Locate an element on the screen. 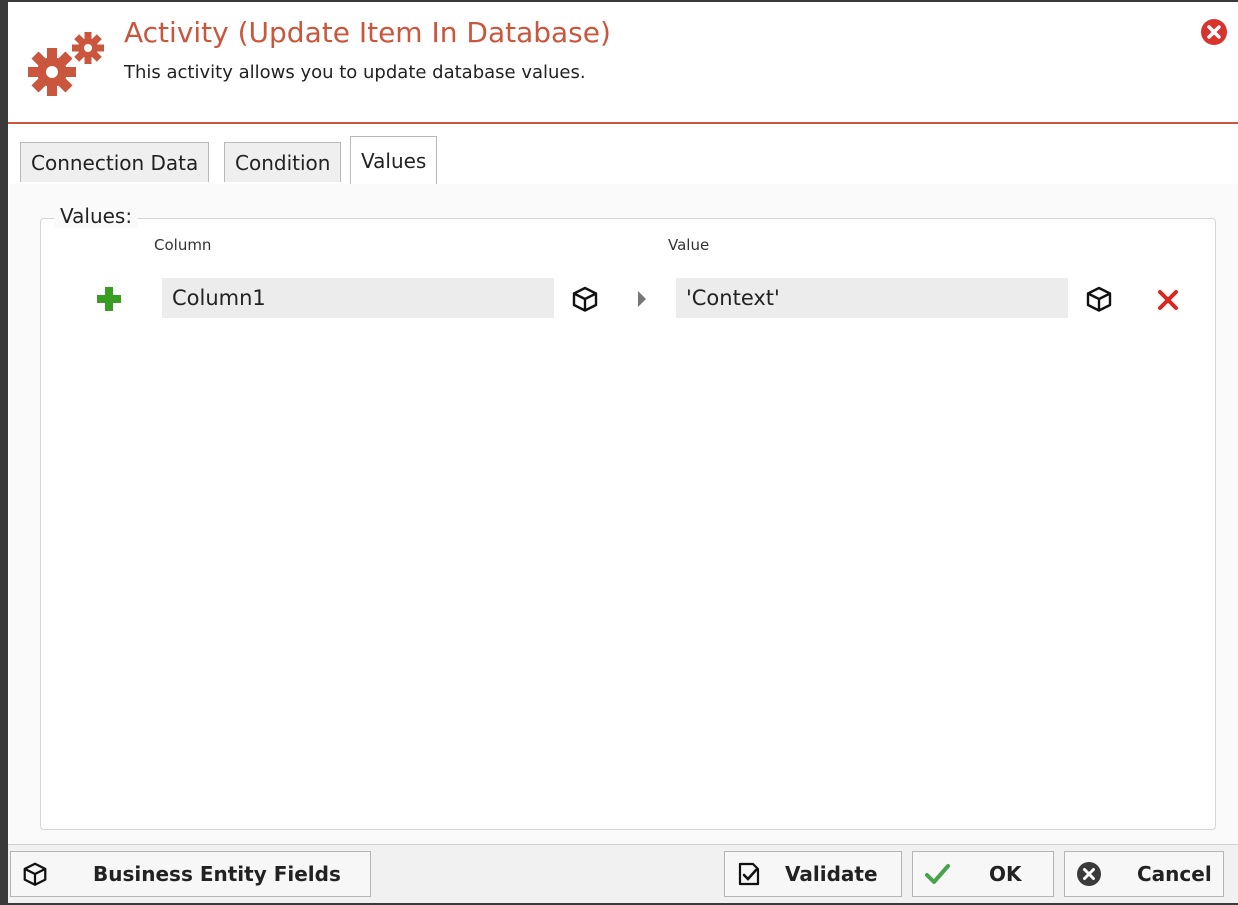  cancel-button: Cancel is located at coordinates (1144, 874).